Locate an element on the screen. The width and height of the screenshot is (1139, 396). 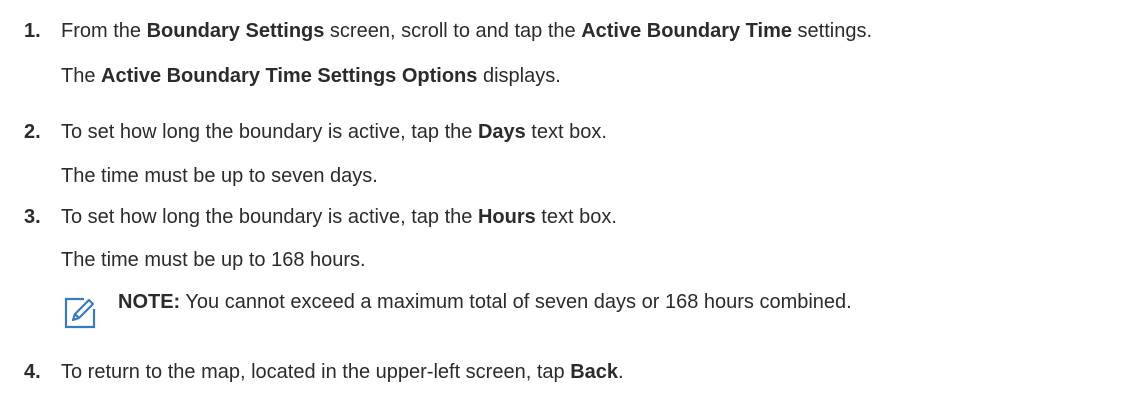
ui-term: Hours is located at coordinates (506, 217).